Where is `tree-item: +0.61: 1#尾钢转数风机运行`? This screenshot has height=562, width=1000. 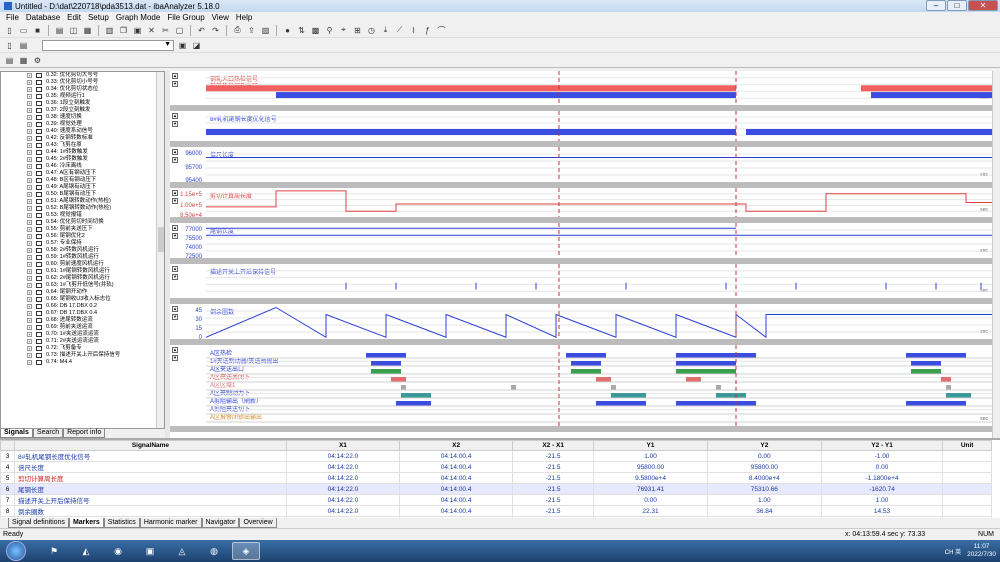
tree-item: +0.61: 1#尾钢转数风机运行 is located at coordinates (82, 271).